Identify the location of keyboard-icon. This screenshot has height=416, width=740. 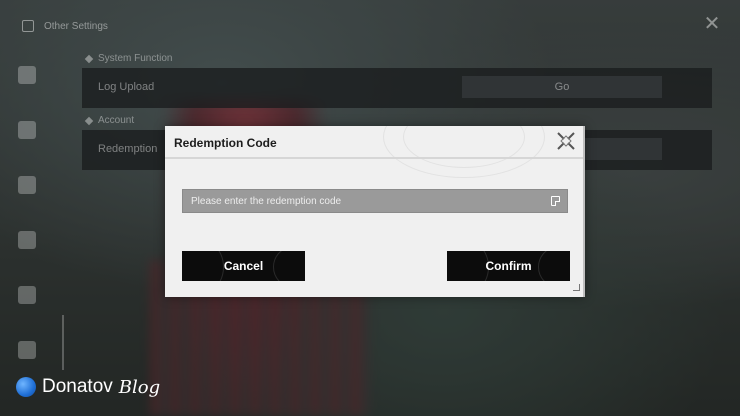
(27, 295).